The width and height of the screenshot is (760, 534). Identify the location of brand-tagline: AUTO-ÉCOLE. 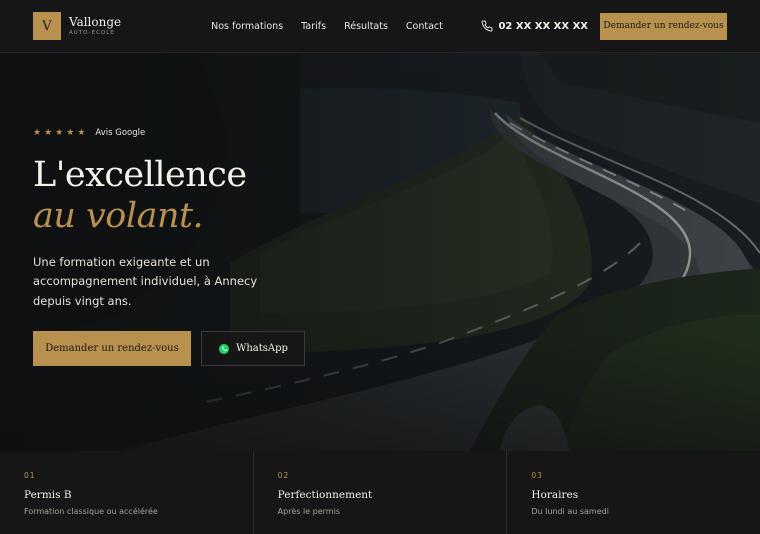
(92, 32).